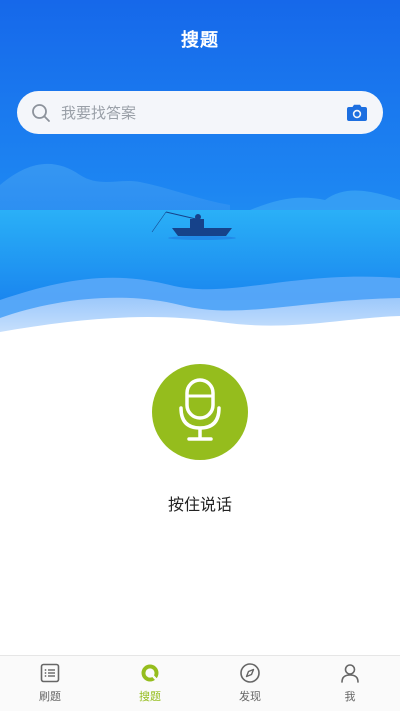  What do you see at coordinates (150, 673) in the screenshot?
I see `search-tab-icon` at bounding box center [150, 673].